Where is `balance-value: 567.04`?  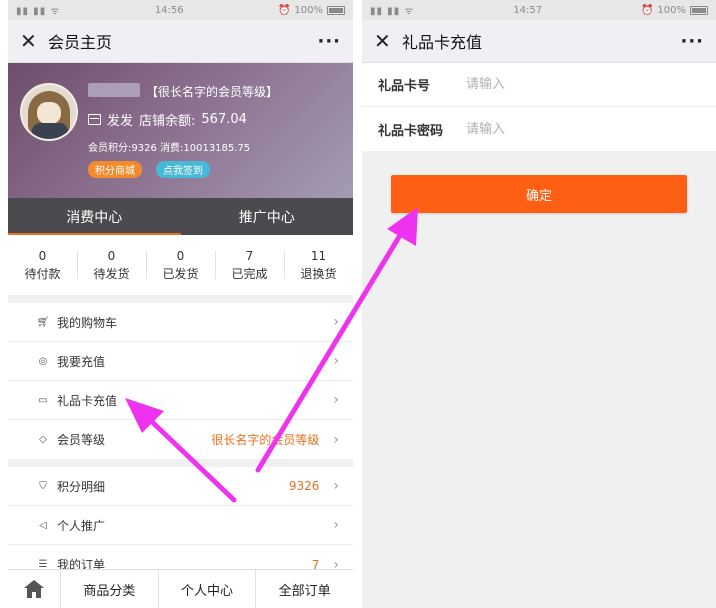 balance-value: 567.04 is located at coordinates (224, 119).